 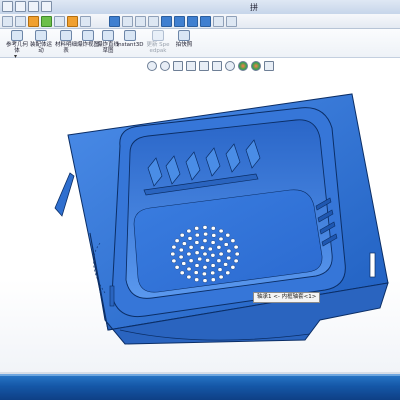 What do you see at coordinates (27, 7) in the screenshot?
I see `quick-access-toolbar` at bounding box center [27, 7].